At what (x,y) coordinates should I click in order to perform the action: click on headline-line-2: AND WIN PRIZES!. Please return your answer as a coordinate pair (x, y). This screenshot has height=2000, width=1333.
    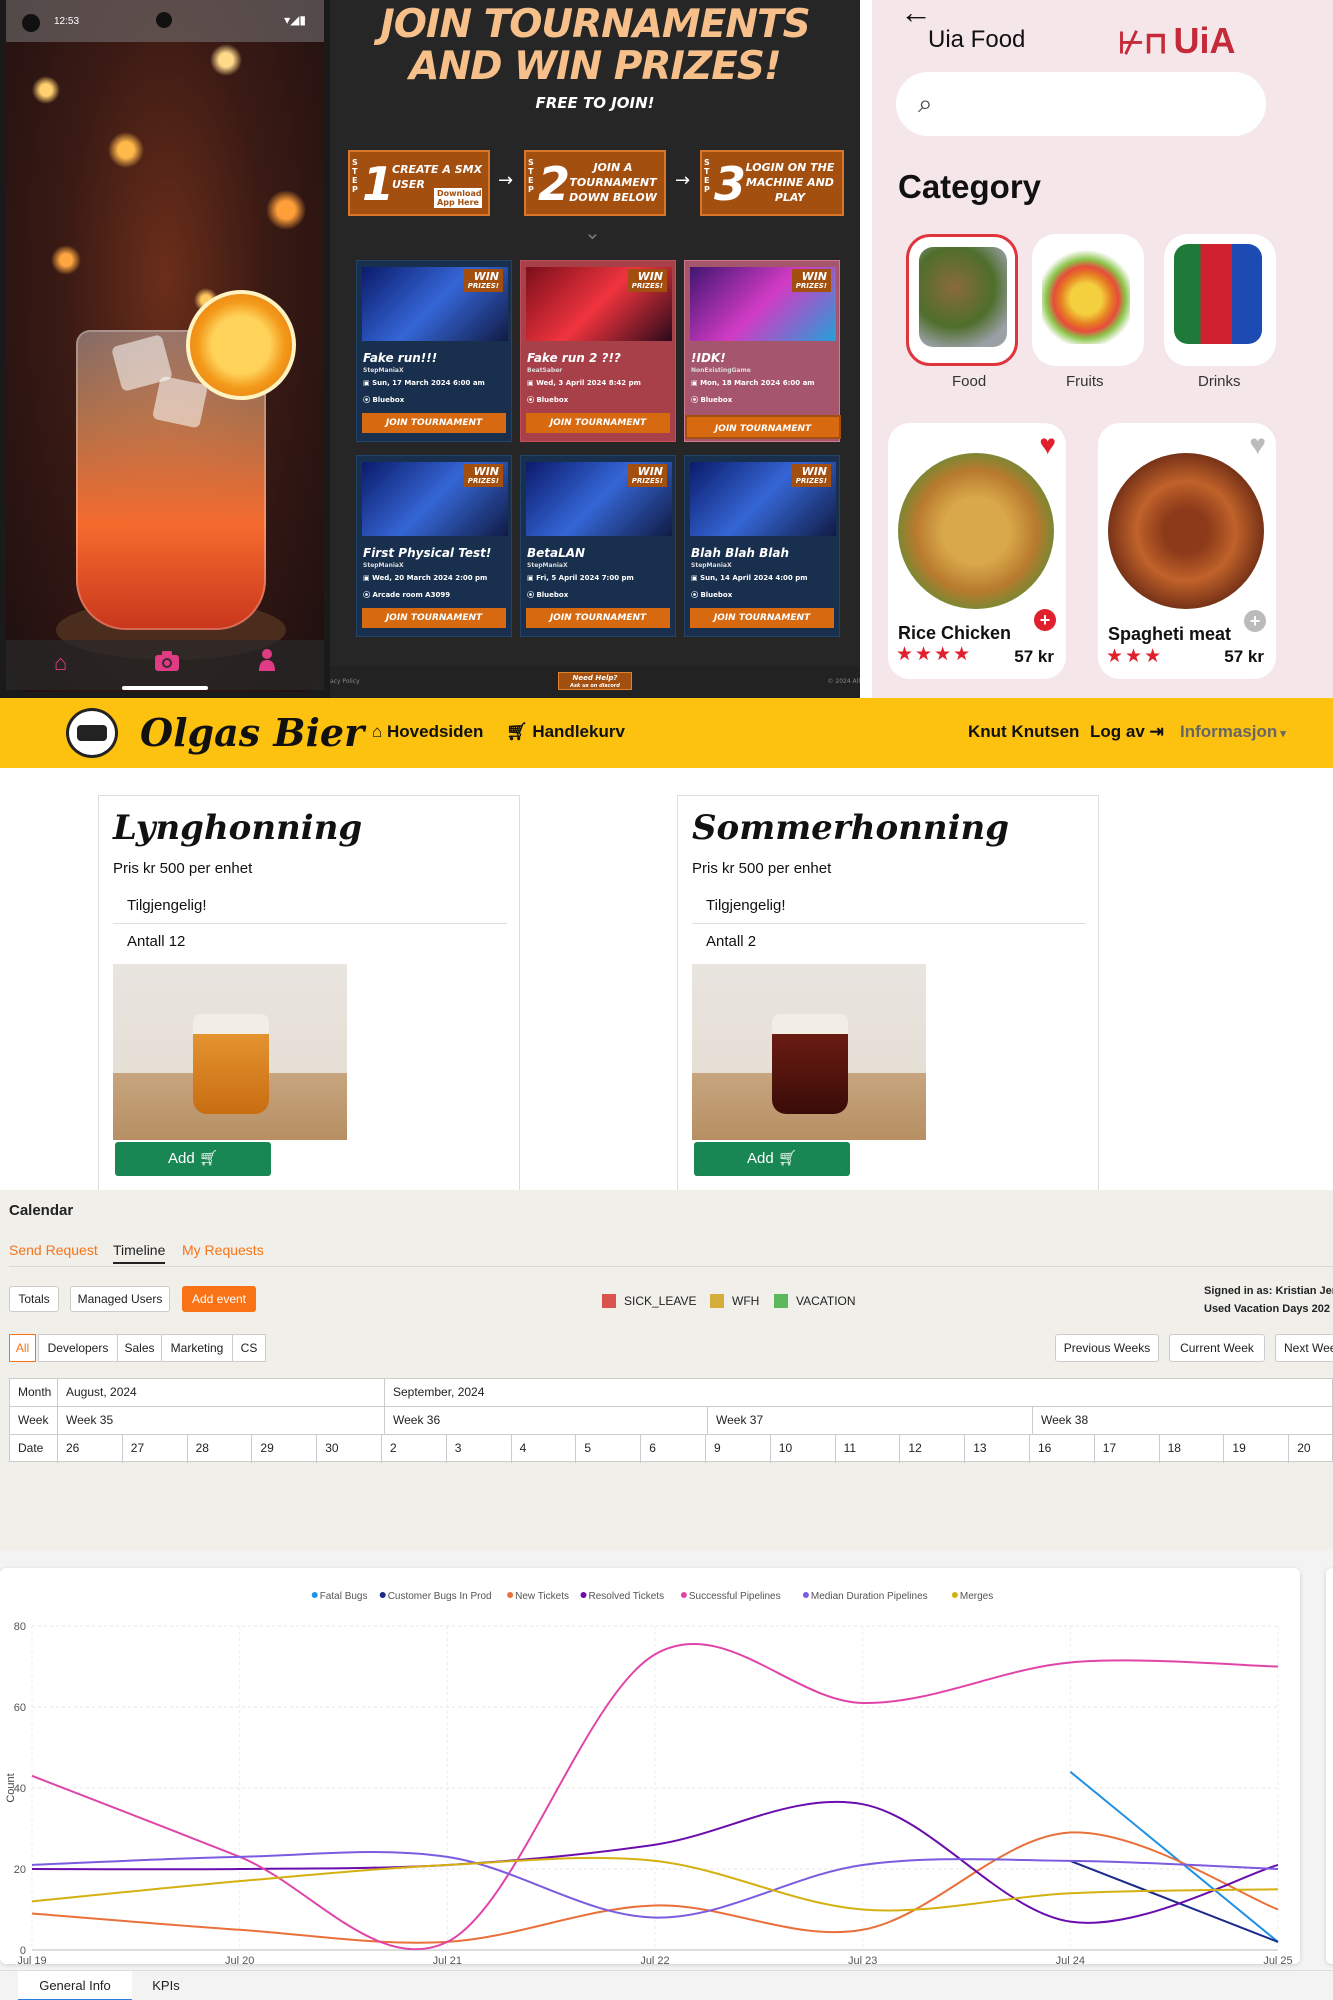
    Looking at the image, I should click on (595, 66).